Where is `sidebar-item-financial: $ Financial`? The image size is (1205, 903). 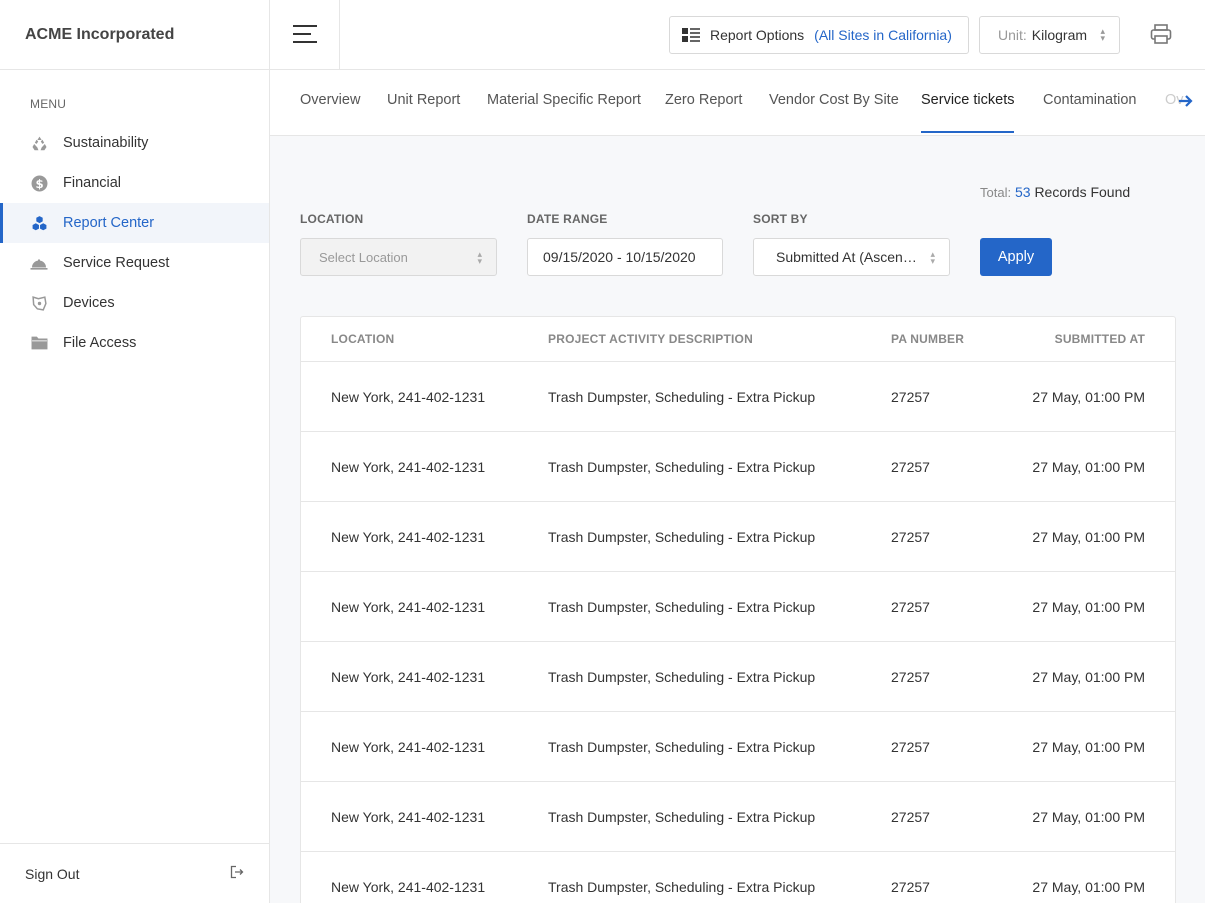 sidebar-item-financial: $ Financial is located at coordinates (134, 183).